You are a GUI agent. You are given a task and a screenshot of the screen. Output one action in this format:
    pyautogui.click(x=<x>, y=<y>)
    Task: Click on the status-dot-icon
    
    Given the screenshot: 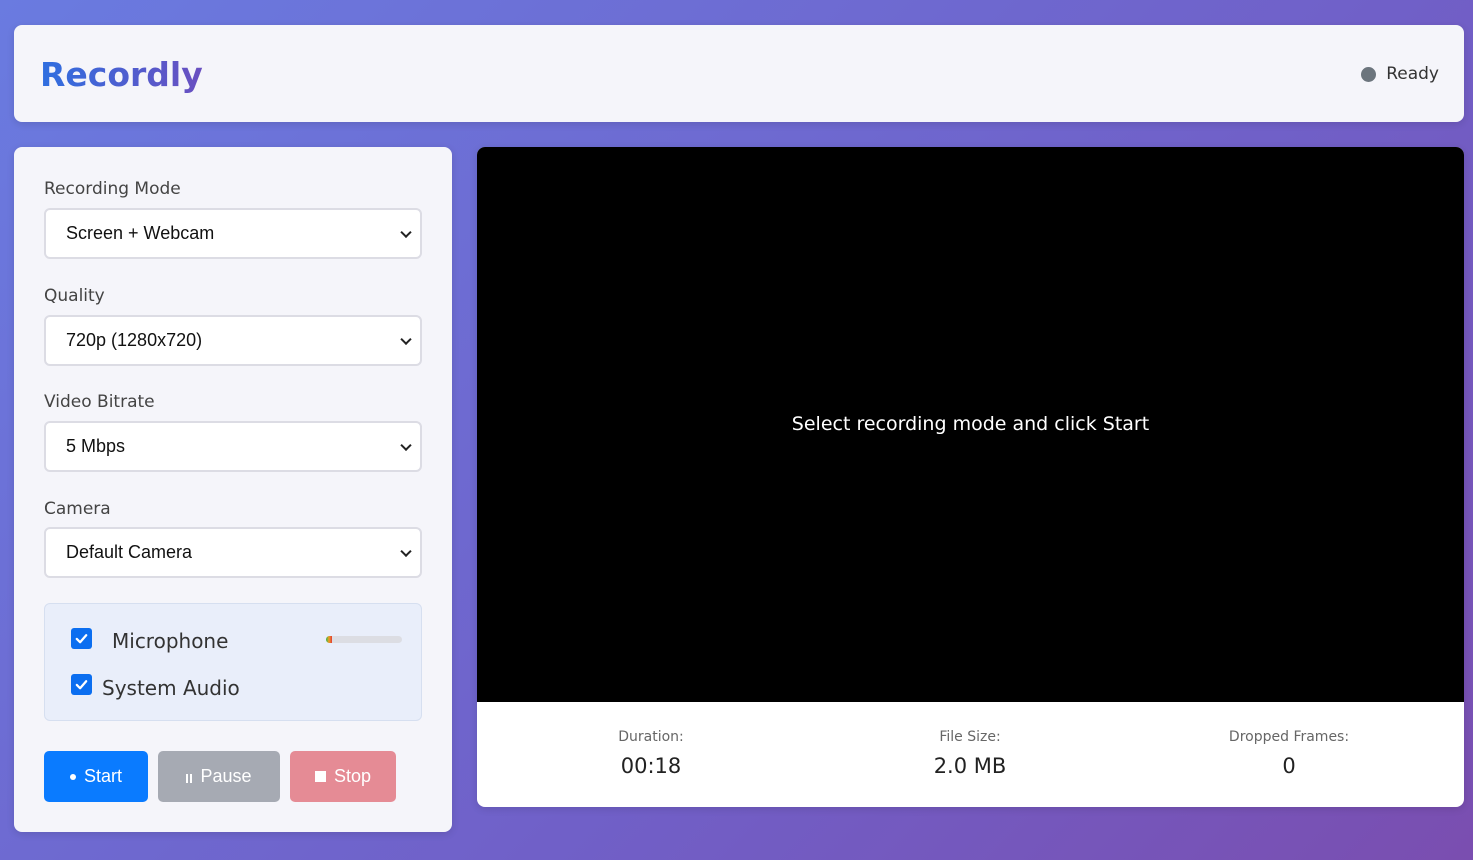 What is the action you would take?
    pyautogui.click(x=1369, y=74)
    